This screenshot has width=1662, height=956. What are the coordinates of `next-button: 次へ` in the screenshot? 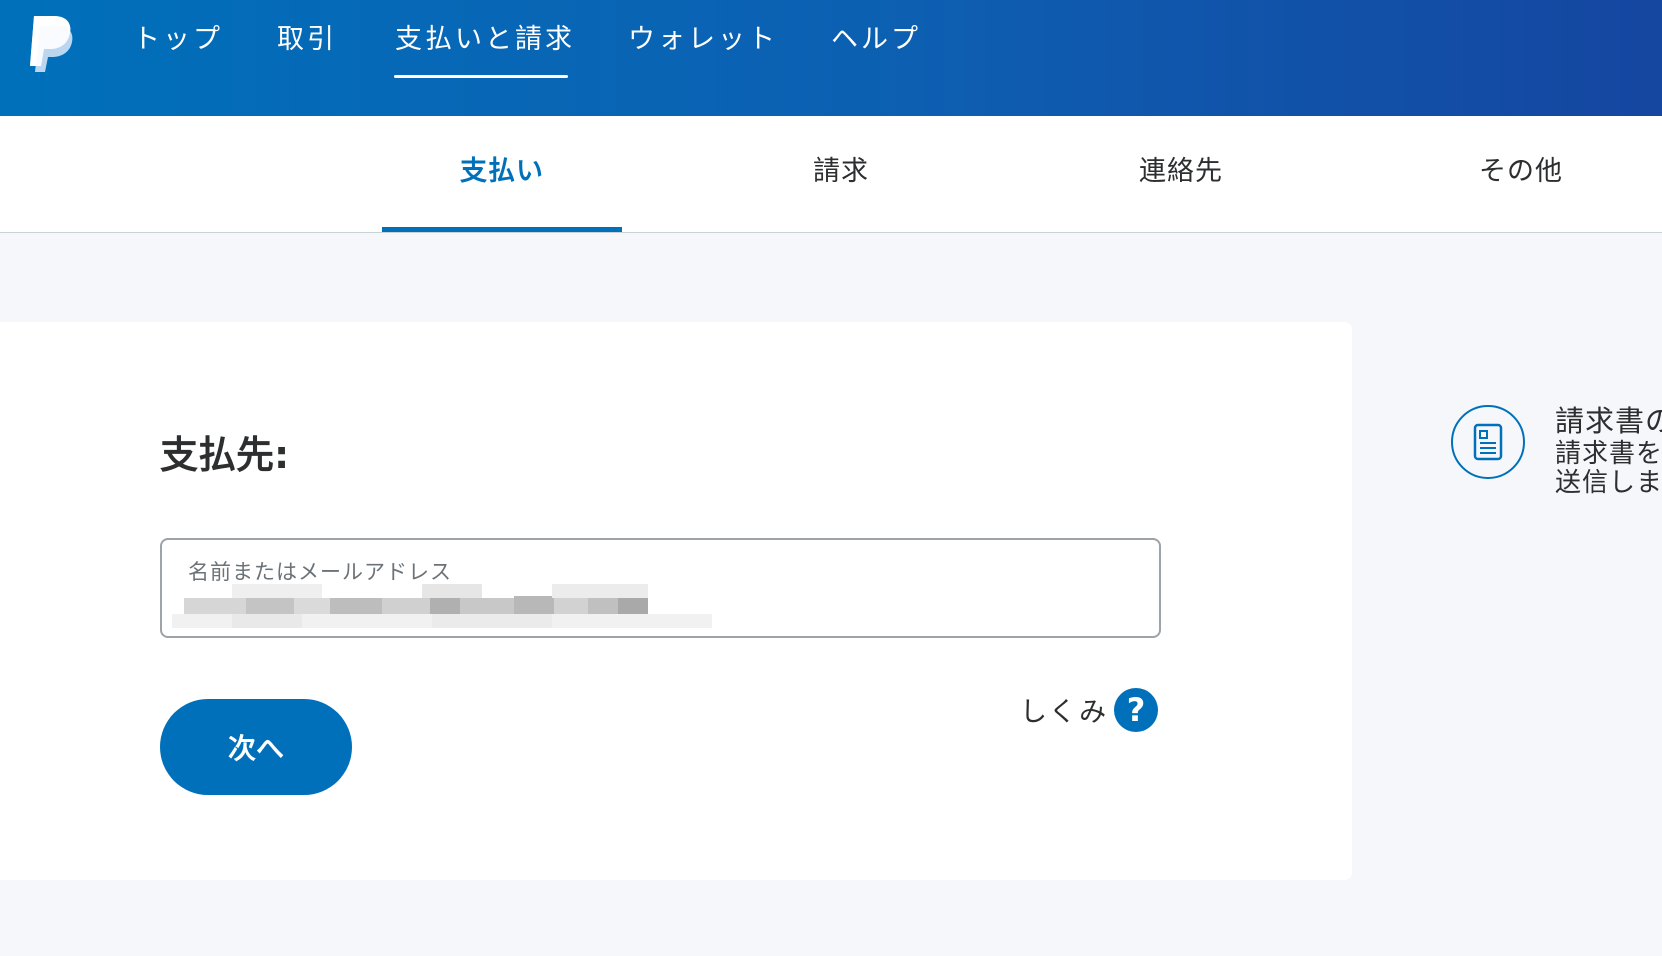 It's located at (256, 747).